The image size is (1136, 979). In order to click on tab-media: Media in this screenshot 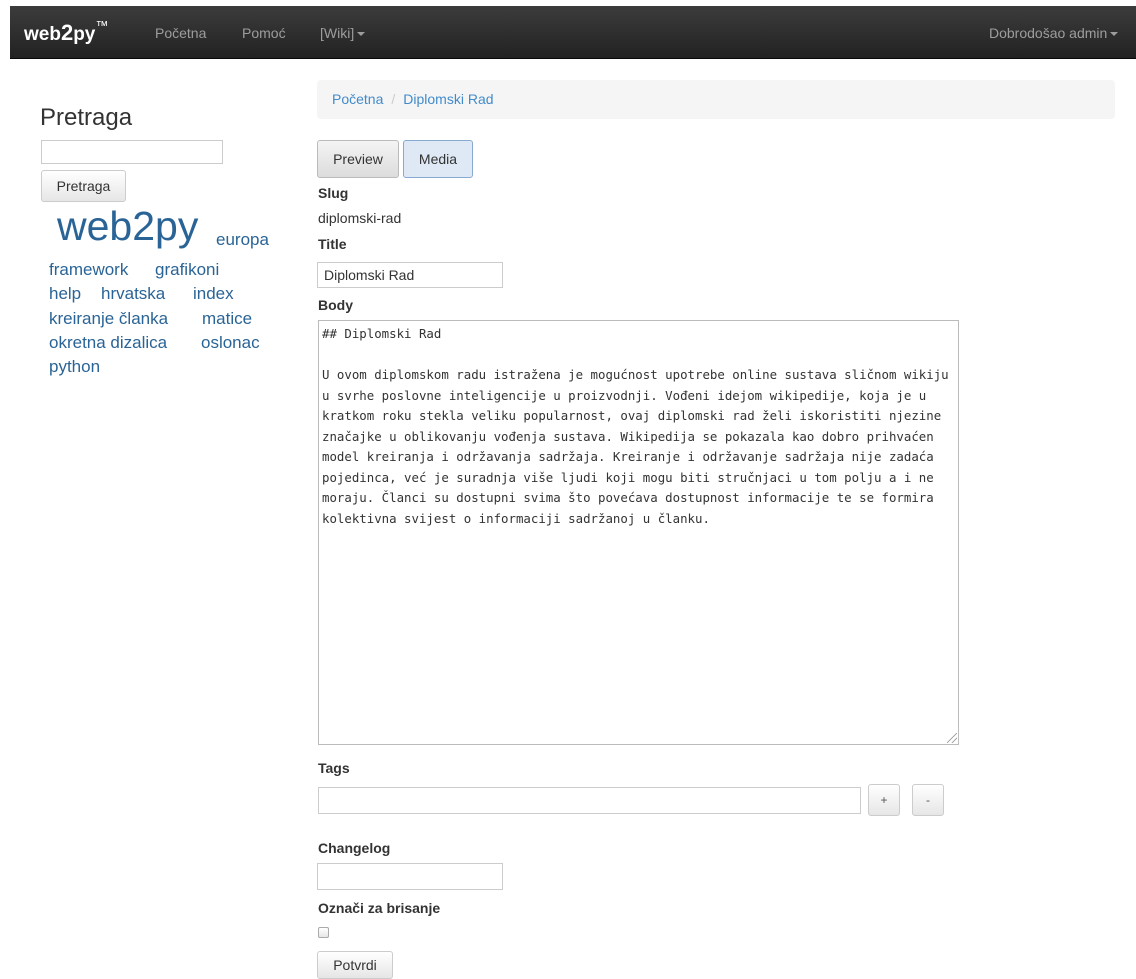, I will do `click(438, 159)`.